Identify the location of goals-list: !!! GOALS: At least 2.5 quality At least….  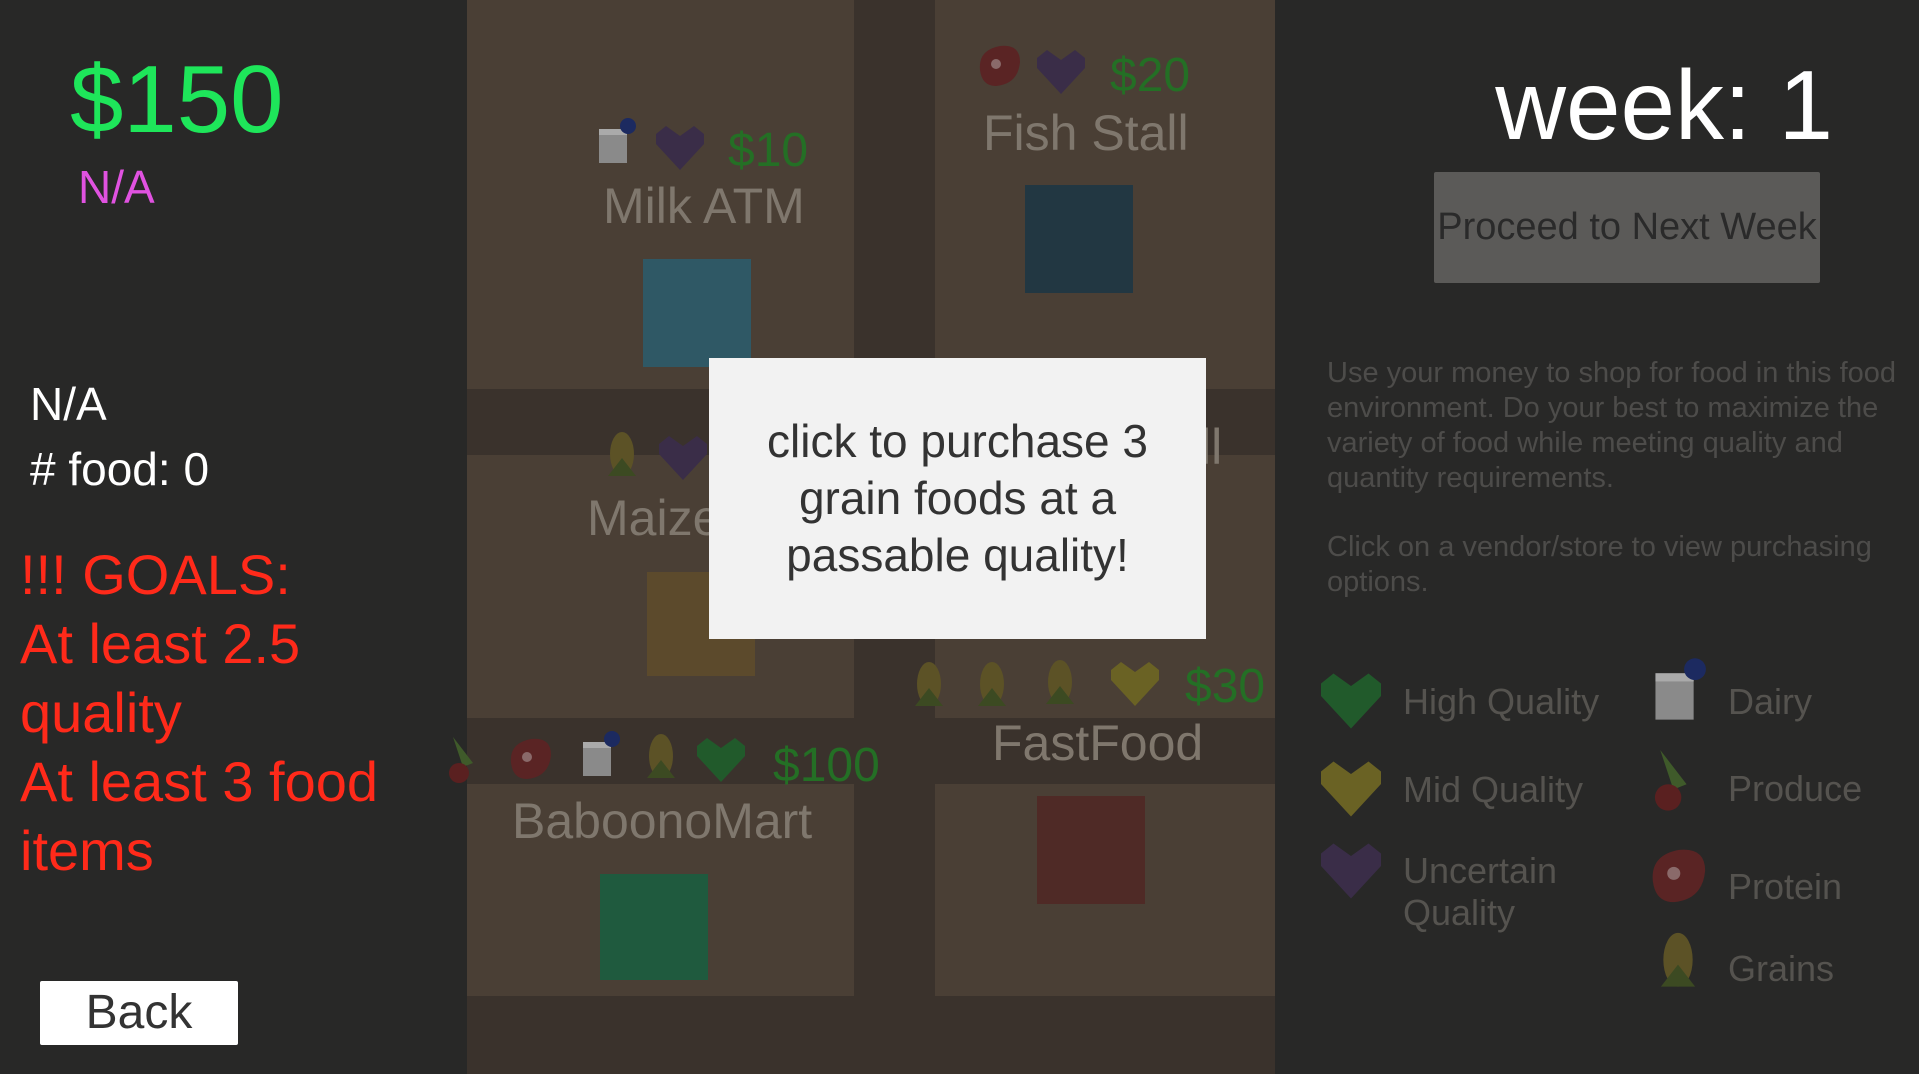
(240, 712).